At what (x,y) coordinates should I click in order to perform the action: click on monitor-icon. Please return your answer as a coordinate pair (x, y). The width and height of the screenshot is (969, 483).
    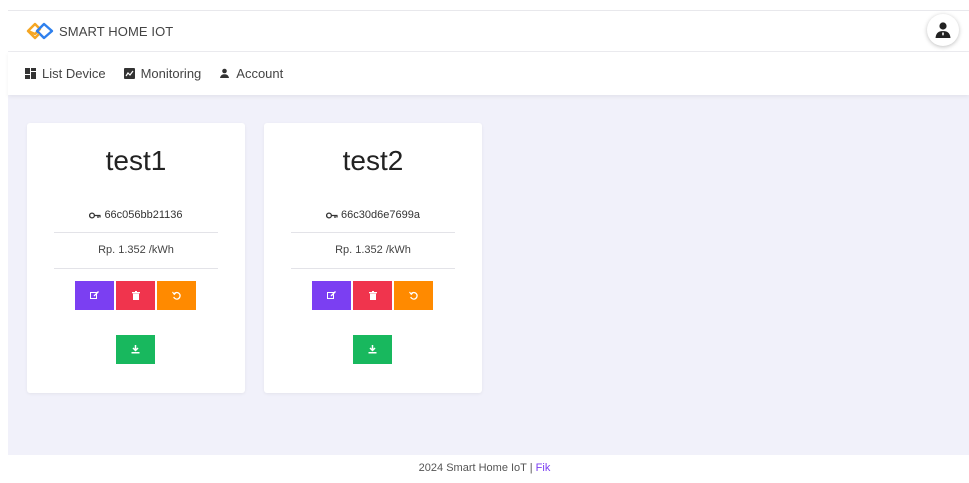
    Looking at the image, I should click on (129, 73).